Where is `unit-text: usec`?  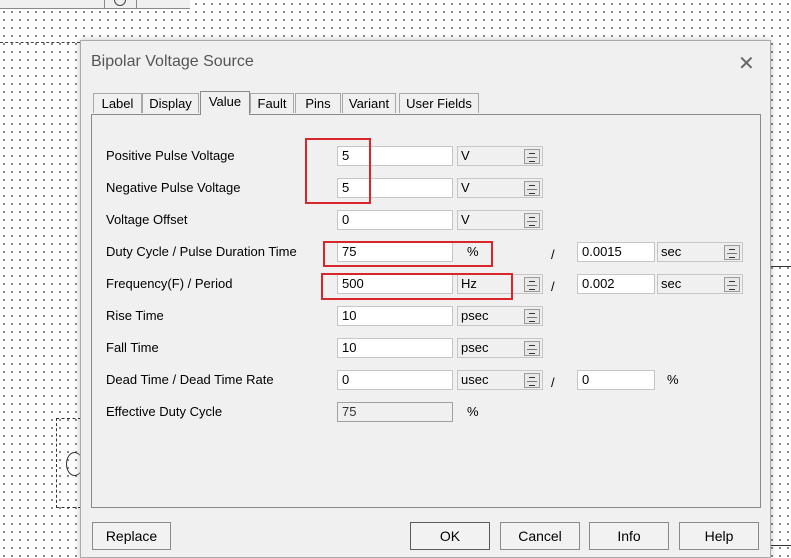
unit-text: usec is located at coordinates (475, 379).